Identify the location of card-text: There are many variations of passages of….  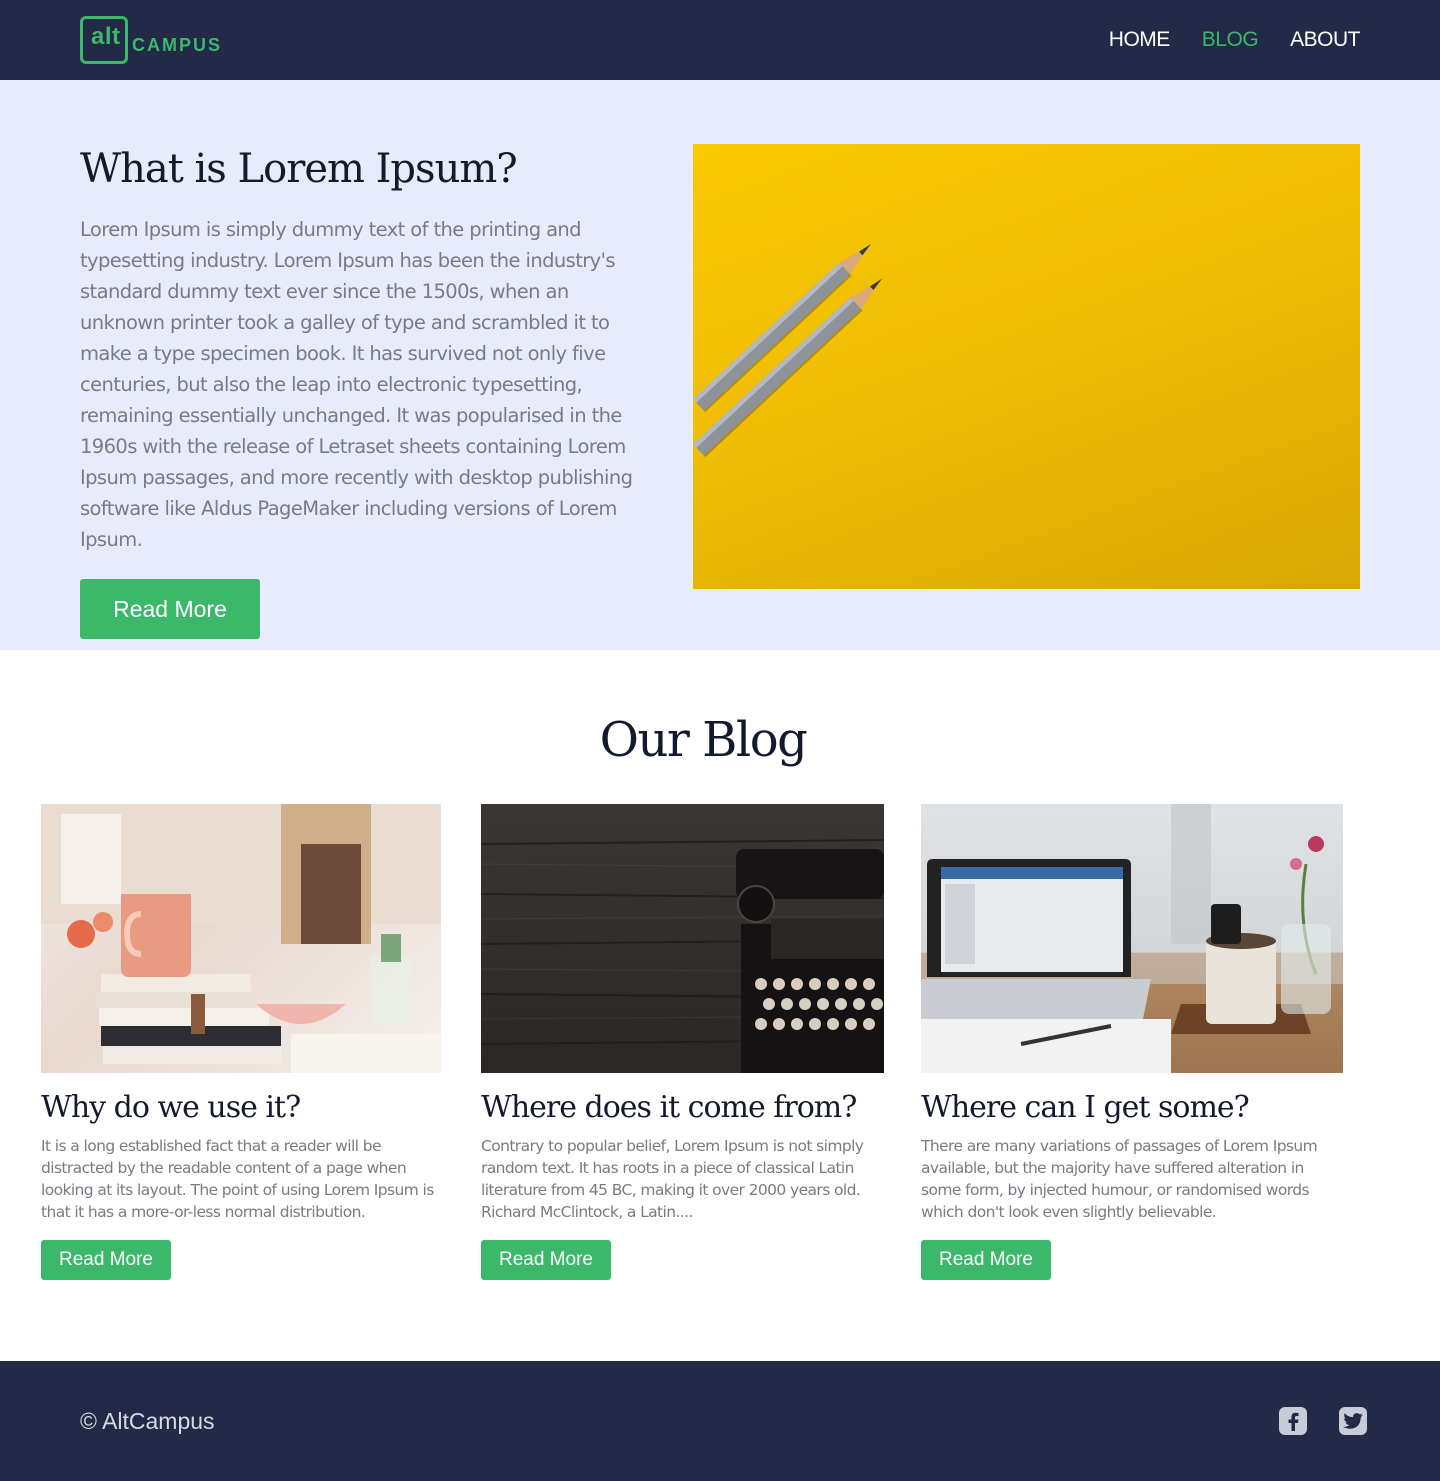
(1119, 1179).